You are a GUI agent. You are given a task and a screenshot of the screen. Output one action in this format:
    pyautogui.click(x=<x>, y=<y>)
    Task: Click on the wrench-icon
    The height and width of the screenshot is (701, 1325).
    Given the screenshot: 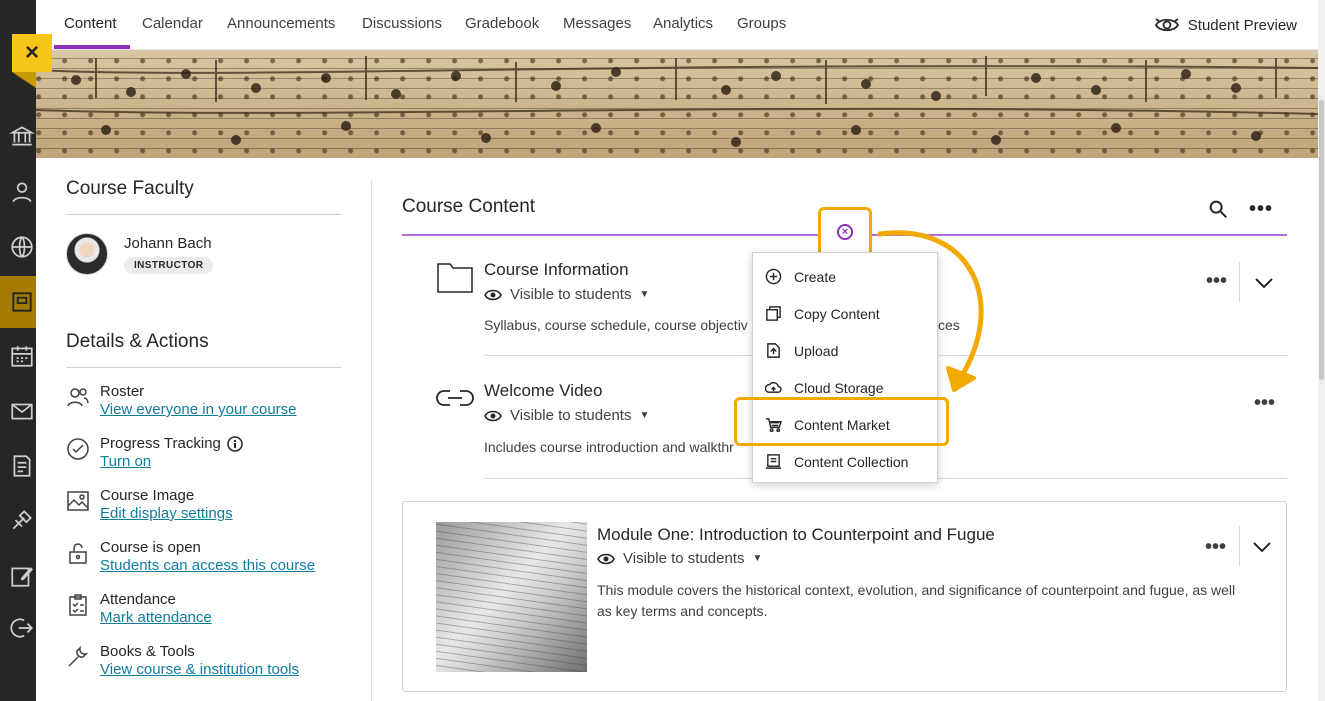 What is the action you would take?
    pyautogui.click(x=78, y=656)
    